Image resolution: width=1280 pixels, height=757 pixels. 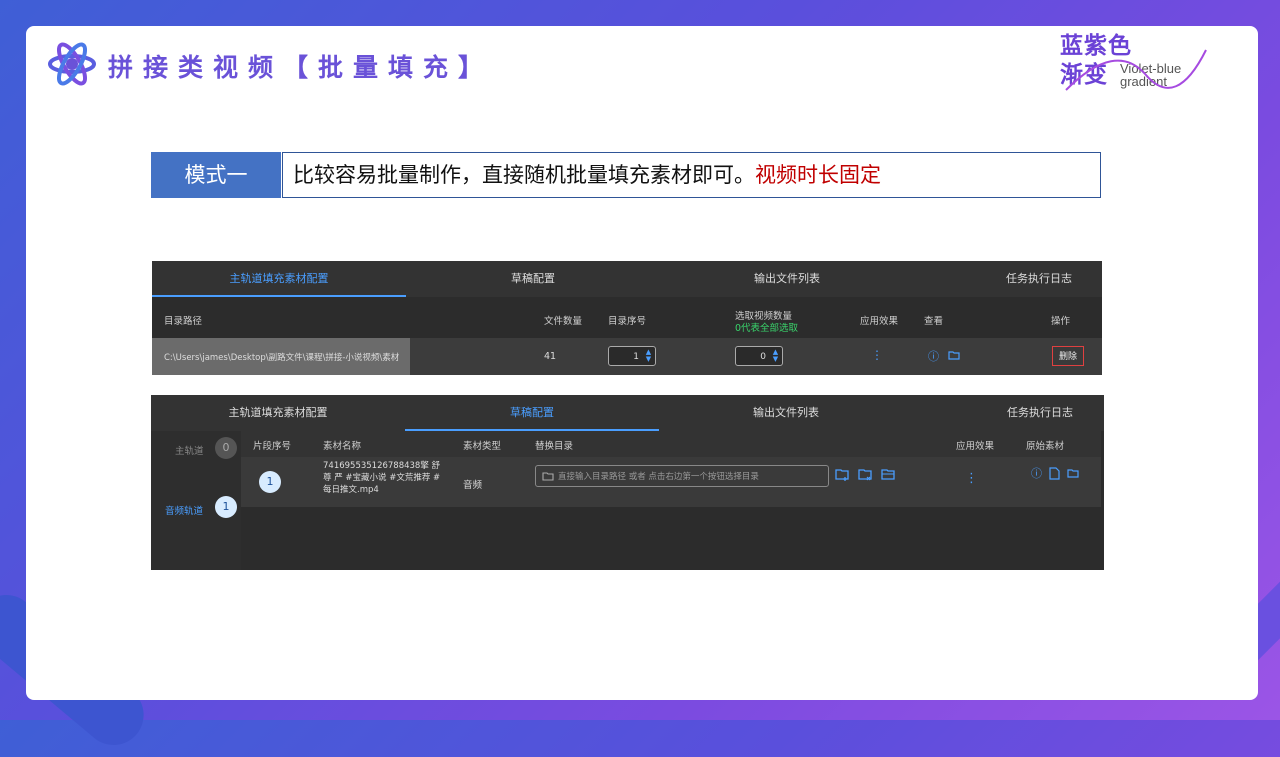 I want to click on page-title: 拼接类视频【批量填充】, so click(x=301, y=67).